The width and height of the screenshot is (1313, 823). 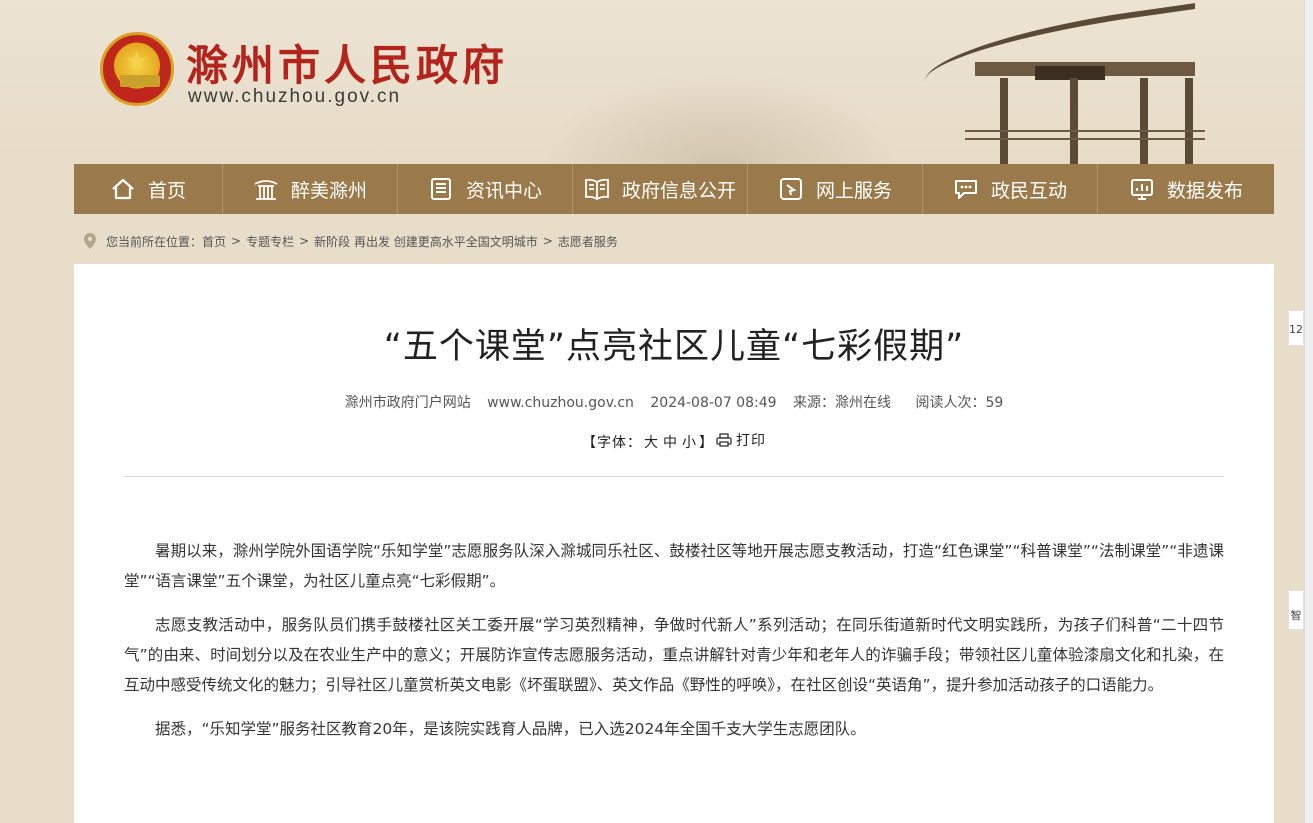 I want to click on nav-news: 资讯中心, so click(x=485, y=189).